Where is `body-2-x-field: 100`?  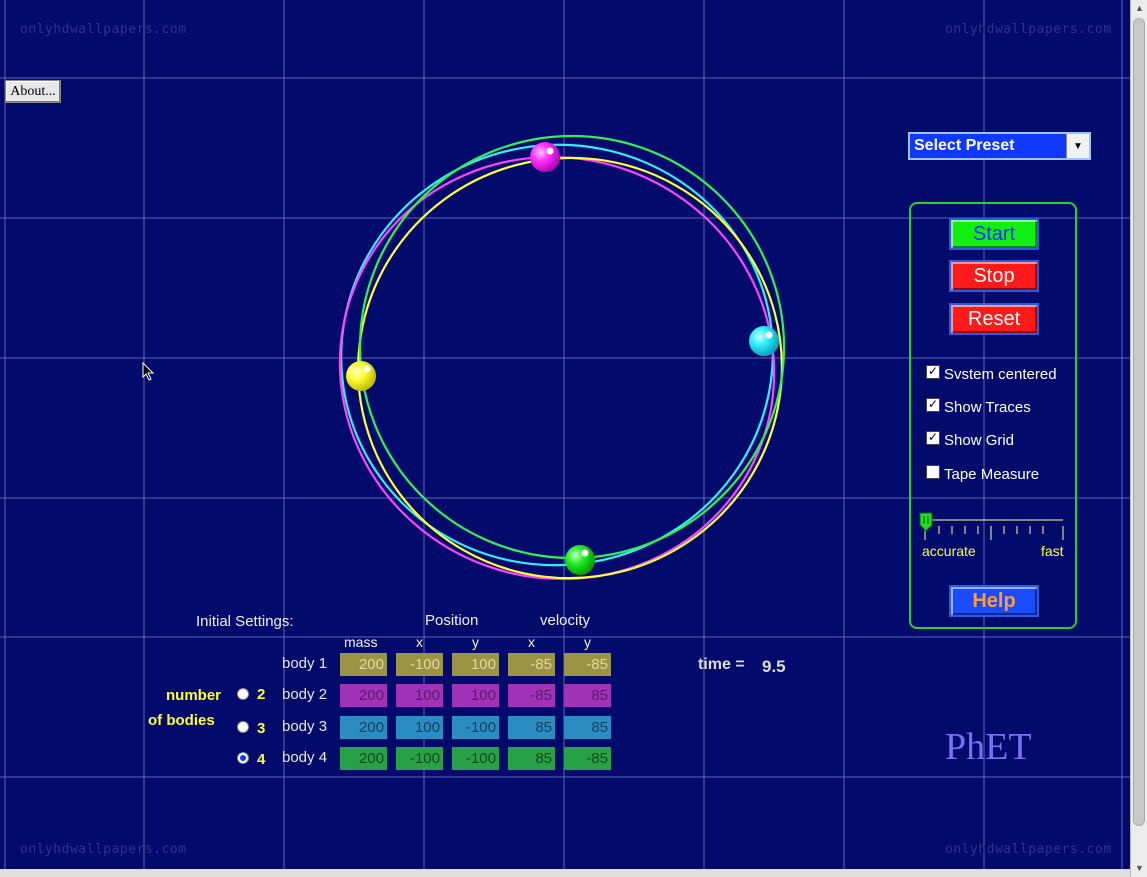
body-2-x-field: 100 is located at coordinates (419, 695).